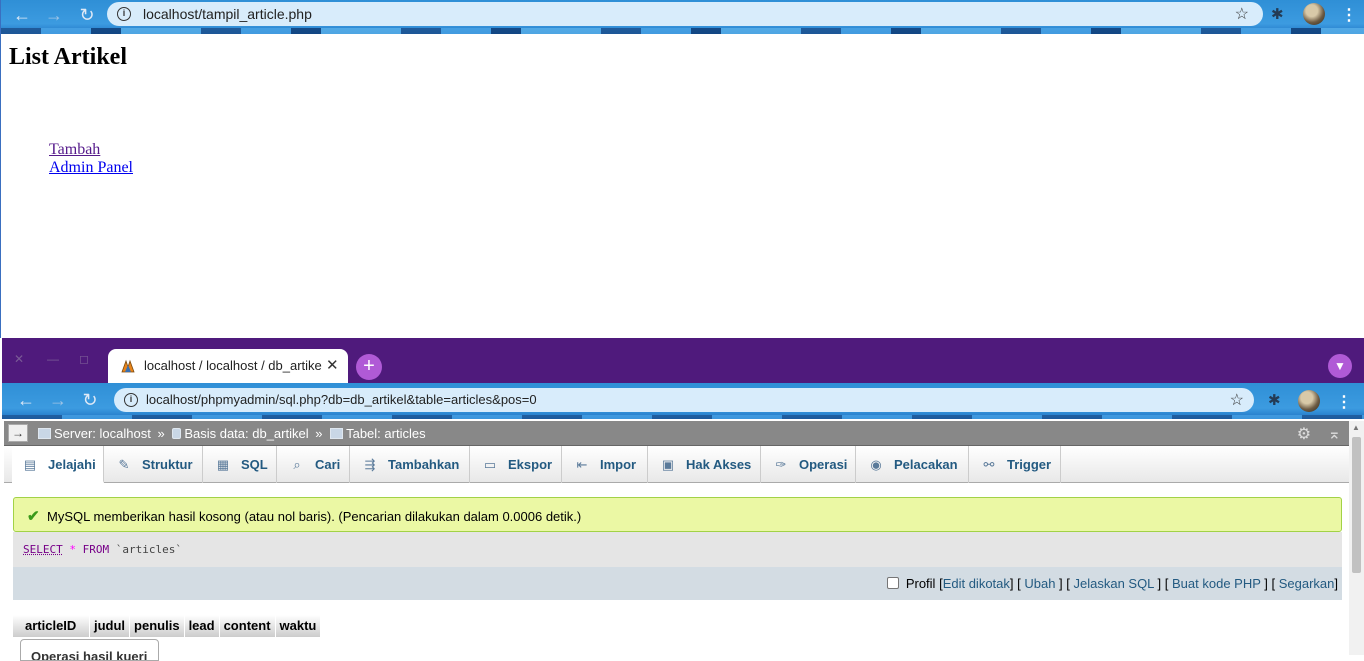 Image resolution: width=1364 pixels, height=661 pixels. I want to click on sql-query: SELECT * FROM `articles`, so click(102, 549).